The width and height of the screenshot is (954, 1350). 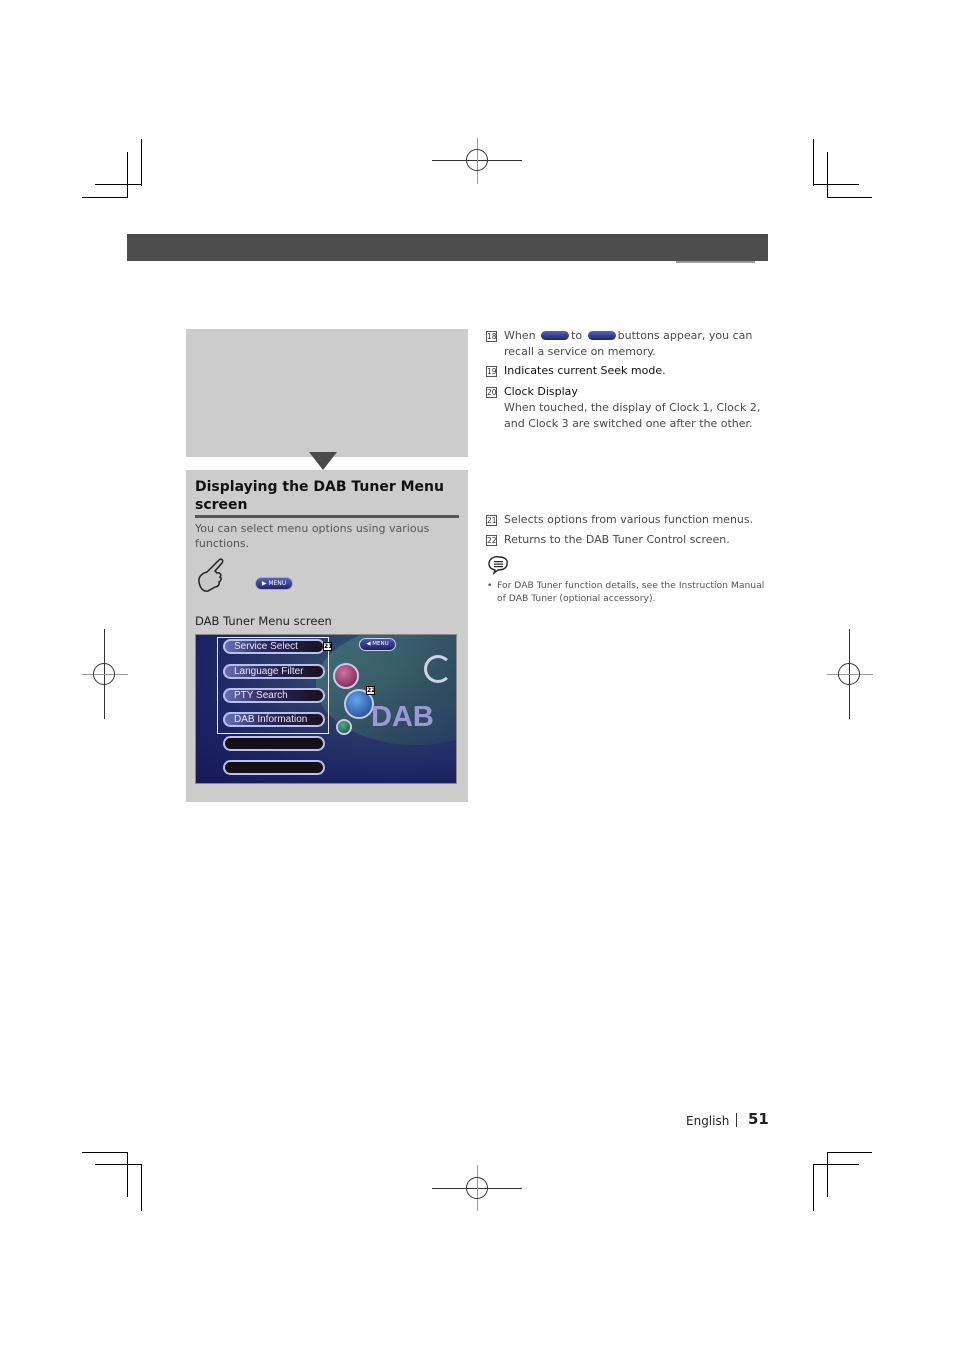 What do you see at coordinates (736, 1120) in the screenshot?
I see `footer-separator` at bounding box center [736, 1120].